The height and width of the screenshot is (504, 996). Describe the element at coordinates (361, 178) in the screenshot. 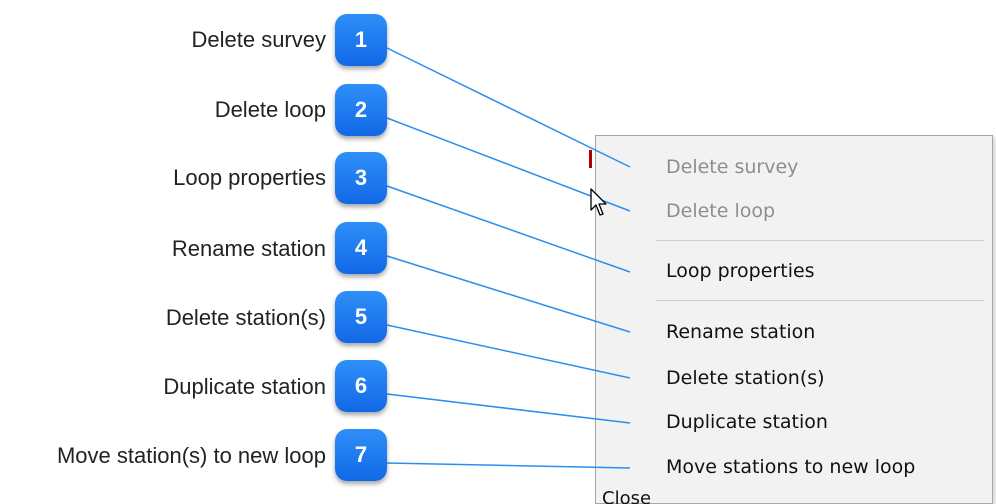

I see `callout-badge-3: 3` at that location.